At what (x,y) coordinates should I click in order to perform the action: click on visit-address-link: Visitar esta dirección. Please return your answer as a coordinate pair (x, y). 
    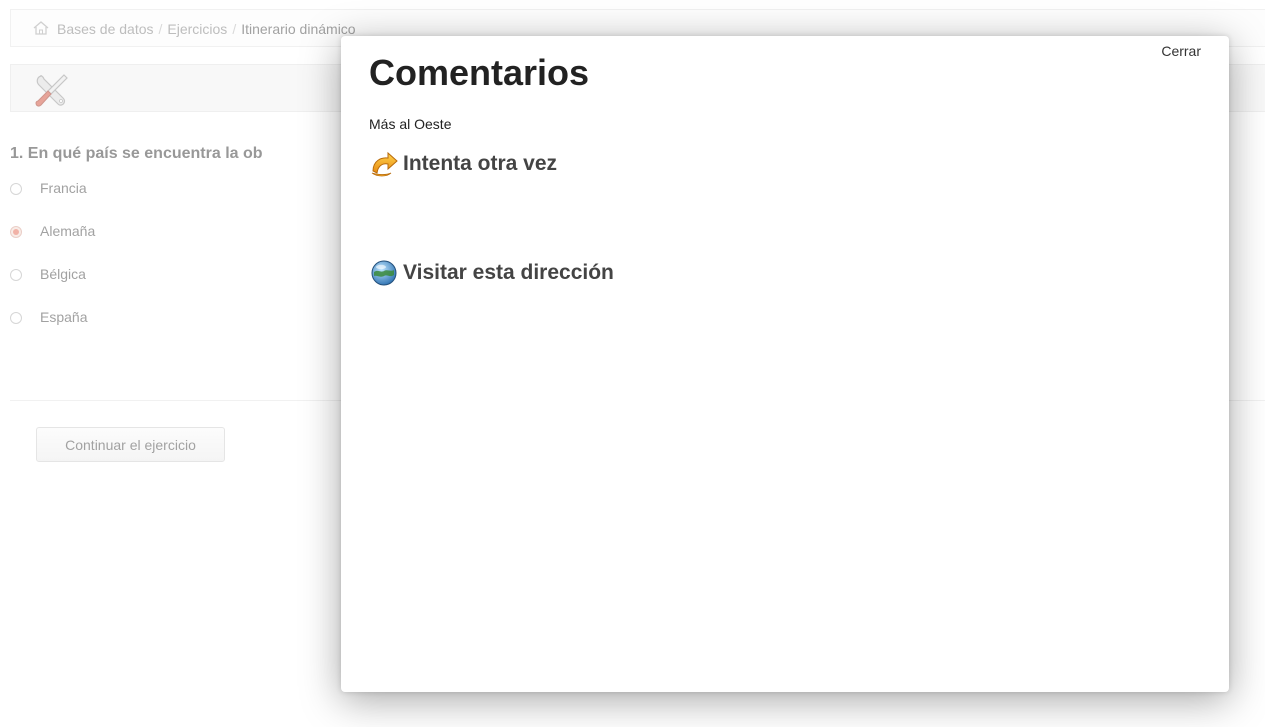
    Looking at the image, I should click on (491, 273).